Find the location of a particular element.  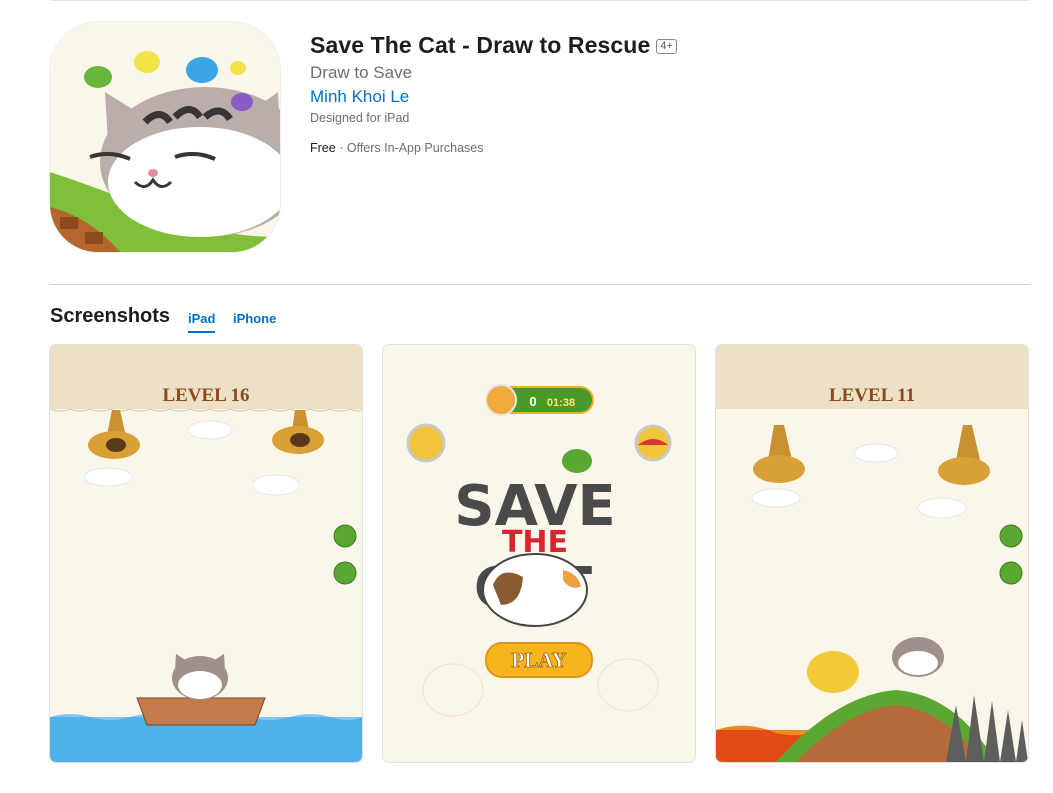

level-label: LEVEL 11 is located at coordinates (872, 395).